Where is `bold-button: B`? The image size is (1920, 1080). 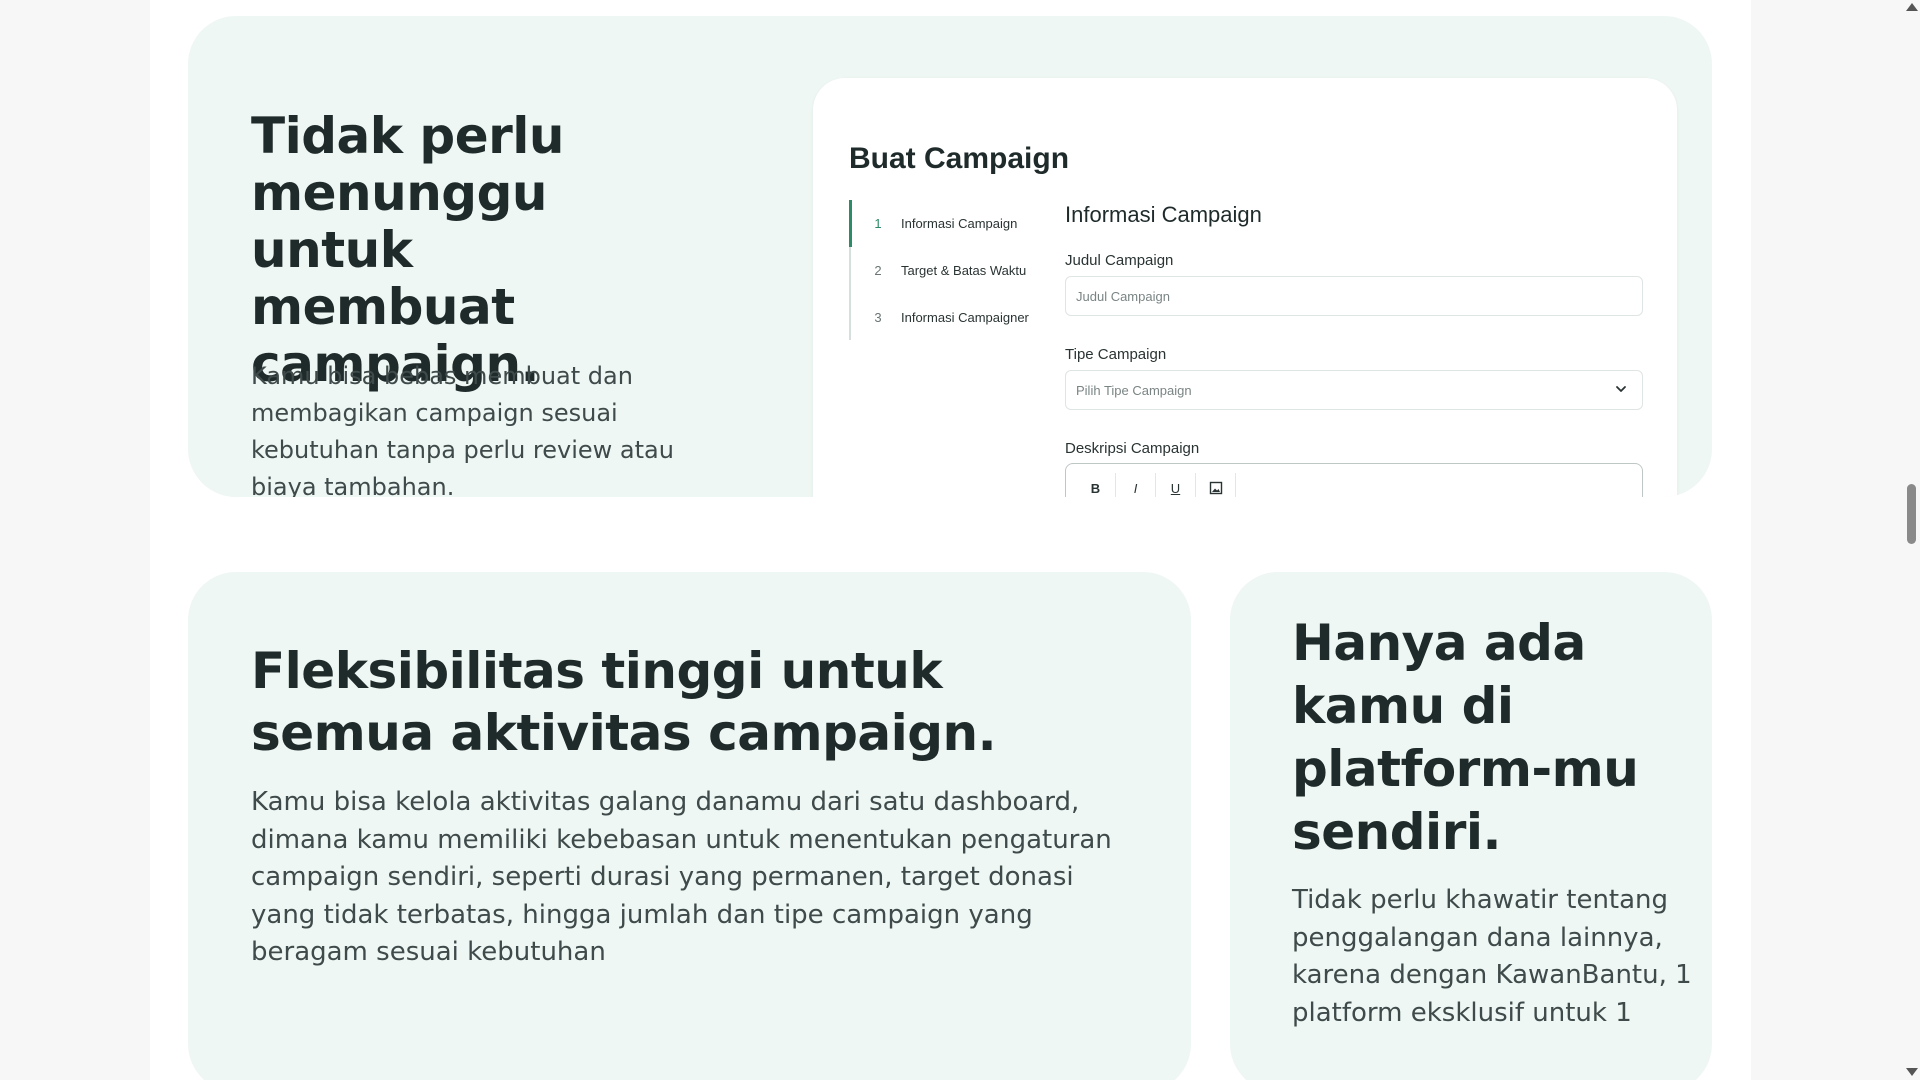
bold-button: B is located at coordinates (1096, 485).